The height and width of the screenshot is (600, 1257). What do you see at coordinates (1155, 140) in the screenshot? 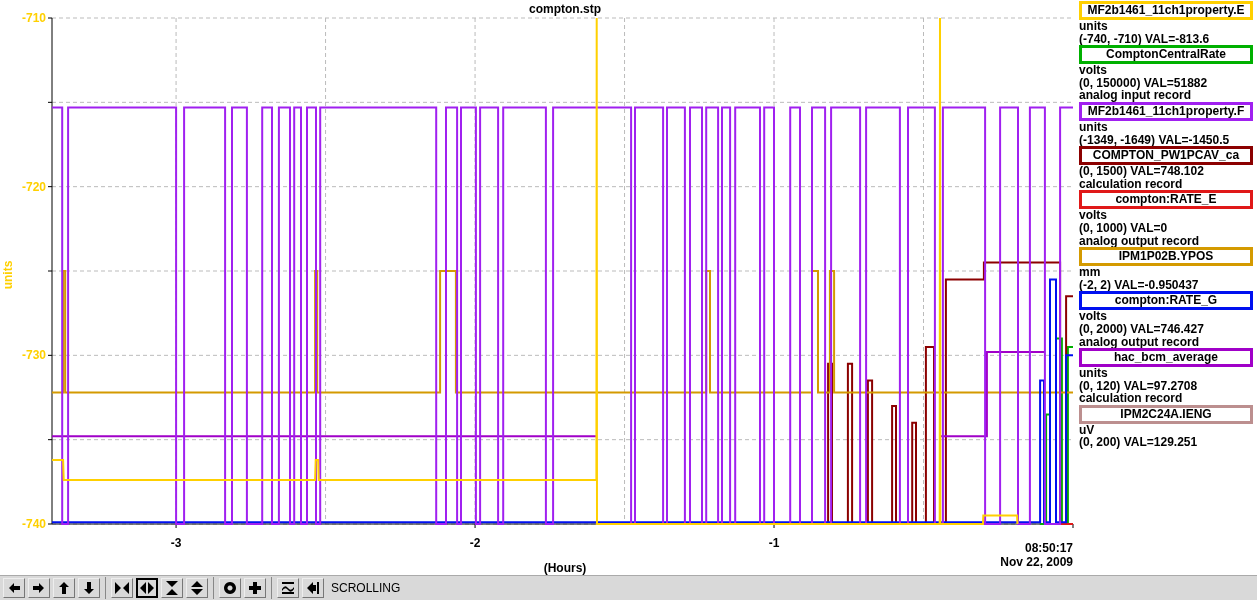
I see `range-value-text: (-1349, -1649) VAL=-1450.5` at bounding box center [1155, 140].